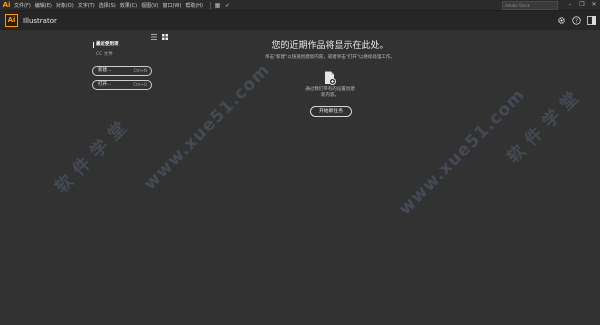 The image size is (600, 325). What do you see at coordinates (140, 84) in the screenshot?
I see `open-shortcut: Ctrl+O` at bounding box center [140, 84].